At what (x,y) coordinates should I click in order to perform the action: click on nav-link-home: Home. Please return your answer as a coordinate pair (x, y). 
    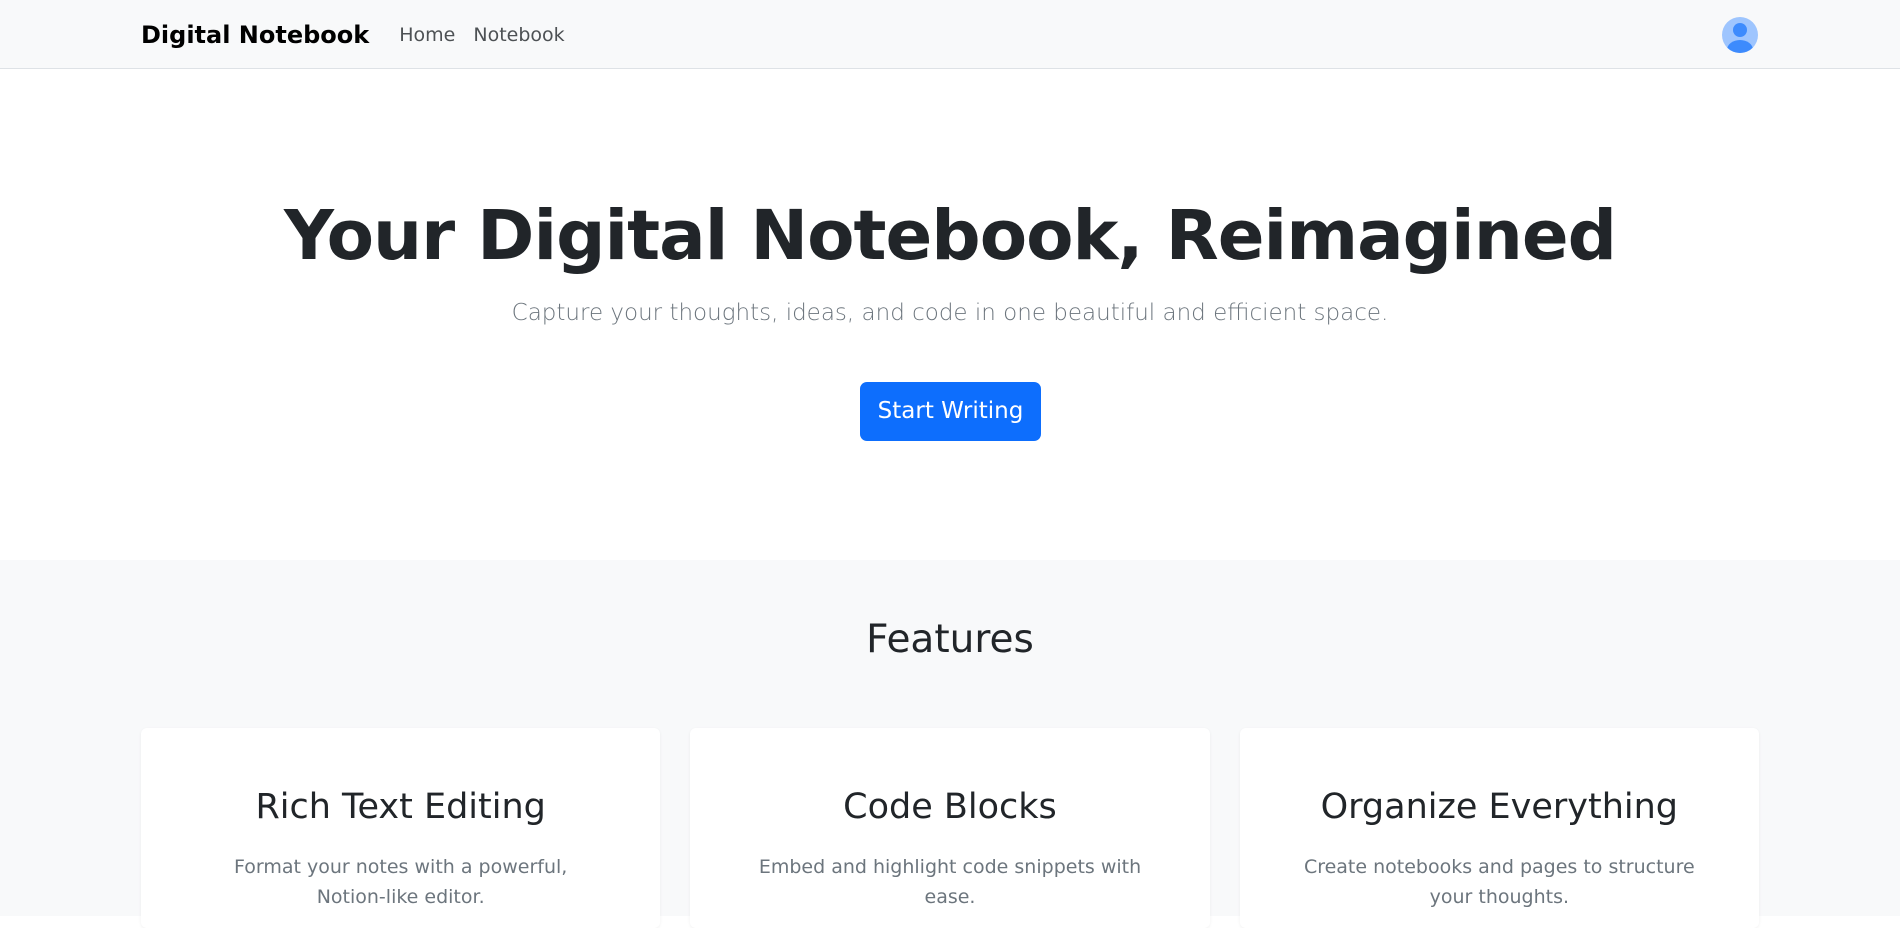
    Looking at the image, I should click on (427, 35).